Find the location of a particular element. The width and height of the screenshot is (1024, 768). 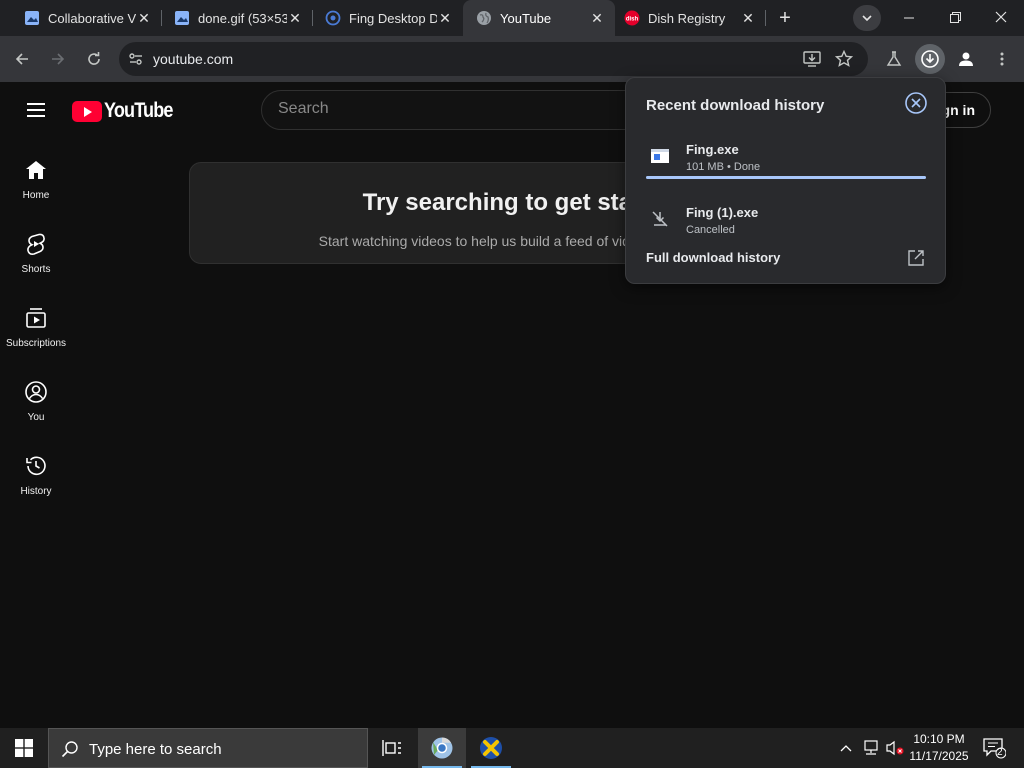

notification-count: 2 is located at coordinates (1000, 752).